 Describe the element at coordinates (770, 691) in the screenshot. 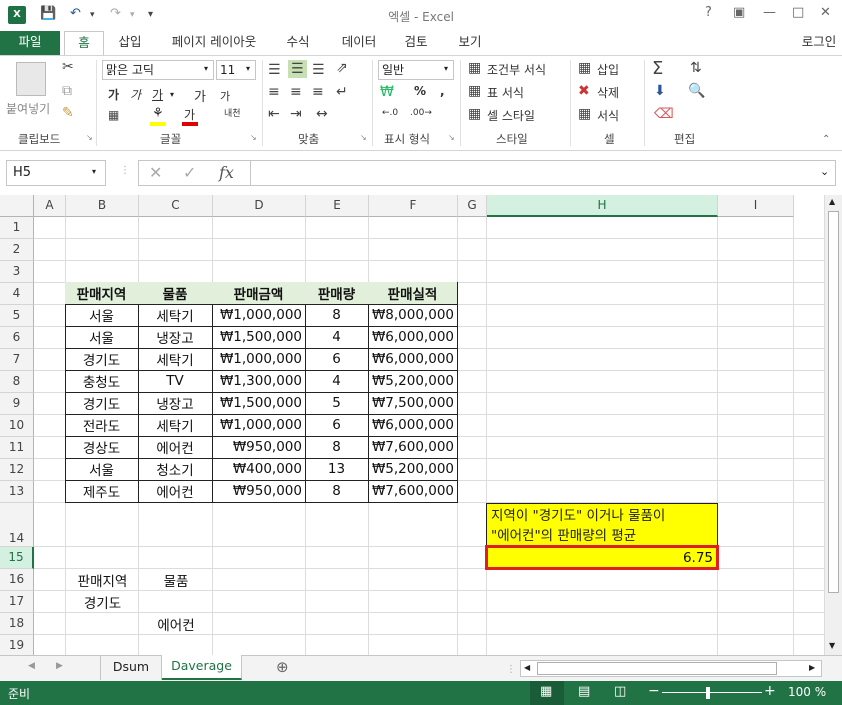

I see `zoom-in-icon: +` at that location.